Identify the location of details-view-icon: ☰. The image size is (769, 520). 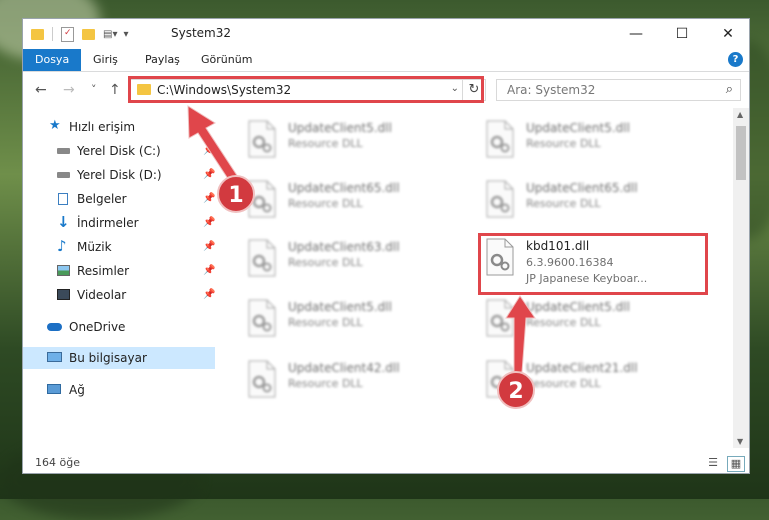
(713, 463).